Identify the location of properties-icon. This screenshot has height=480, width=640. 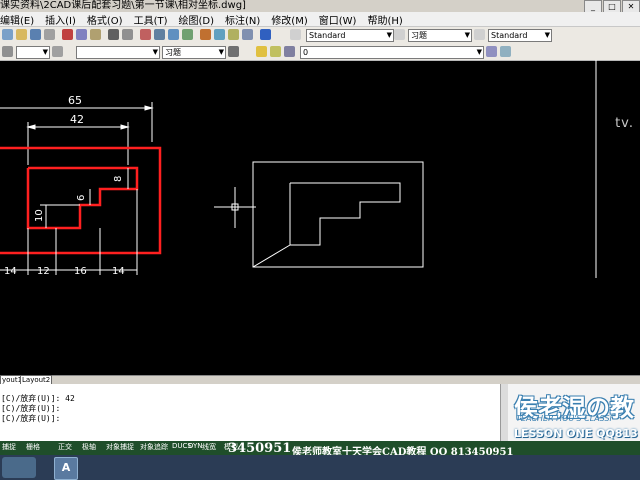
(205, 34).